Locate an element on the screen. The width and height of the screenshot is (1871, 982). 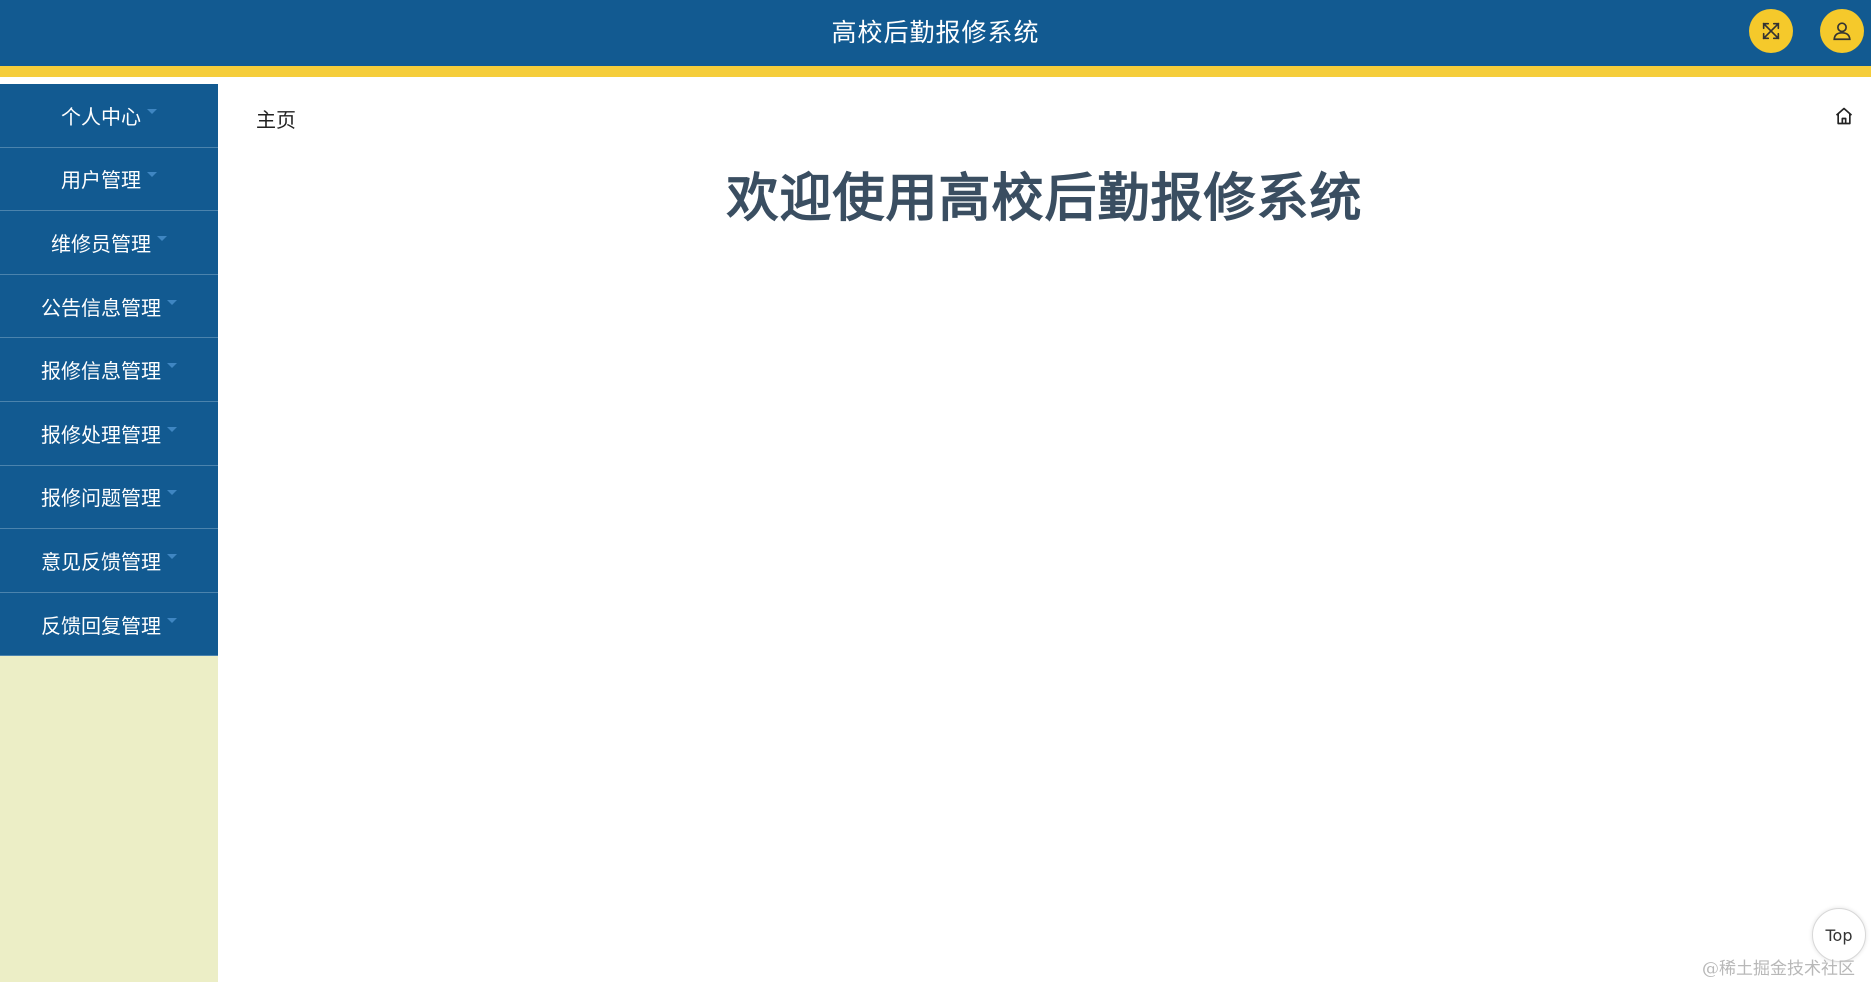
sidebar-item-label: 反馈回复管理 is located at coordinates (101, 625).